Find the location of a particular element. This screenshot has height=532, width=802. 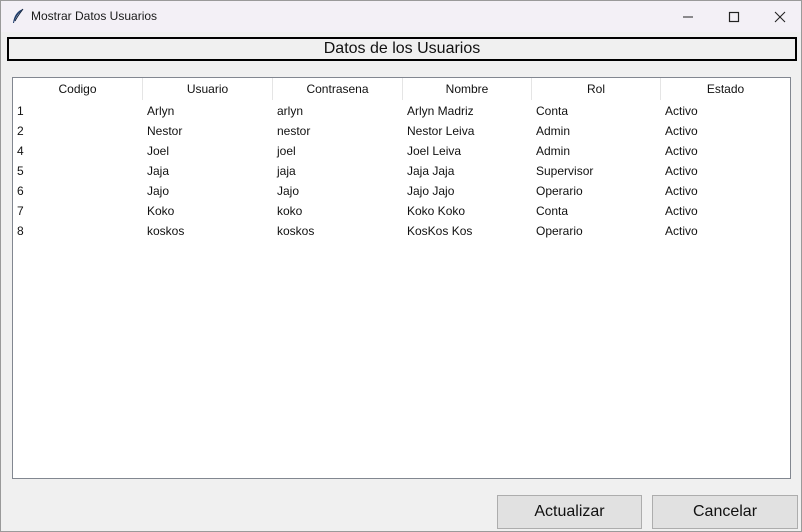

cell-usuario: Arlyn is located at coordinates (161, 111).